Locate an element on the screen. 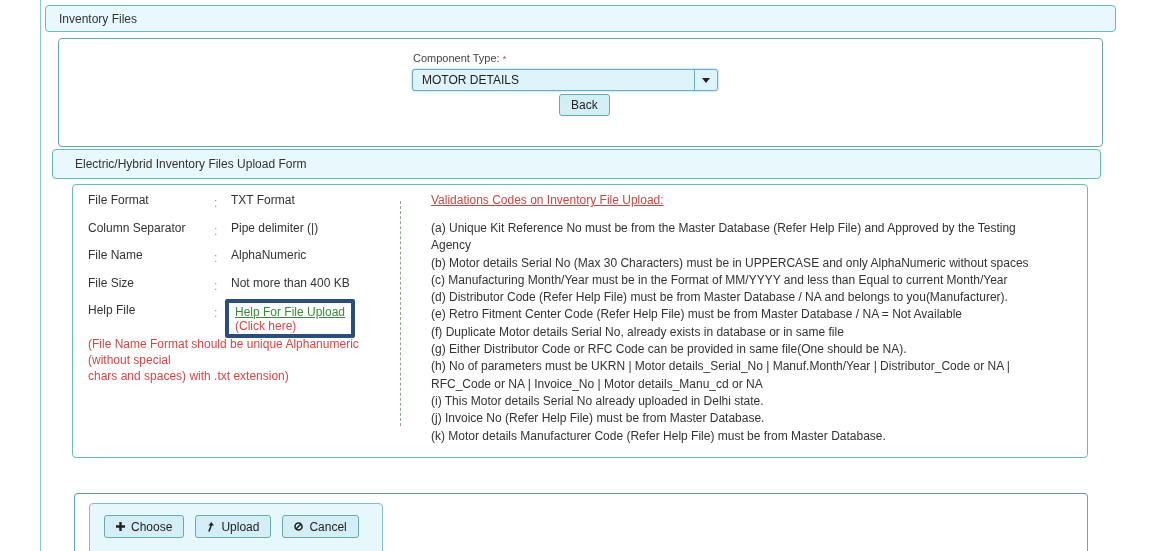  upload-toolbar-button: Choose is located at coordinates (144, 526).